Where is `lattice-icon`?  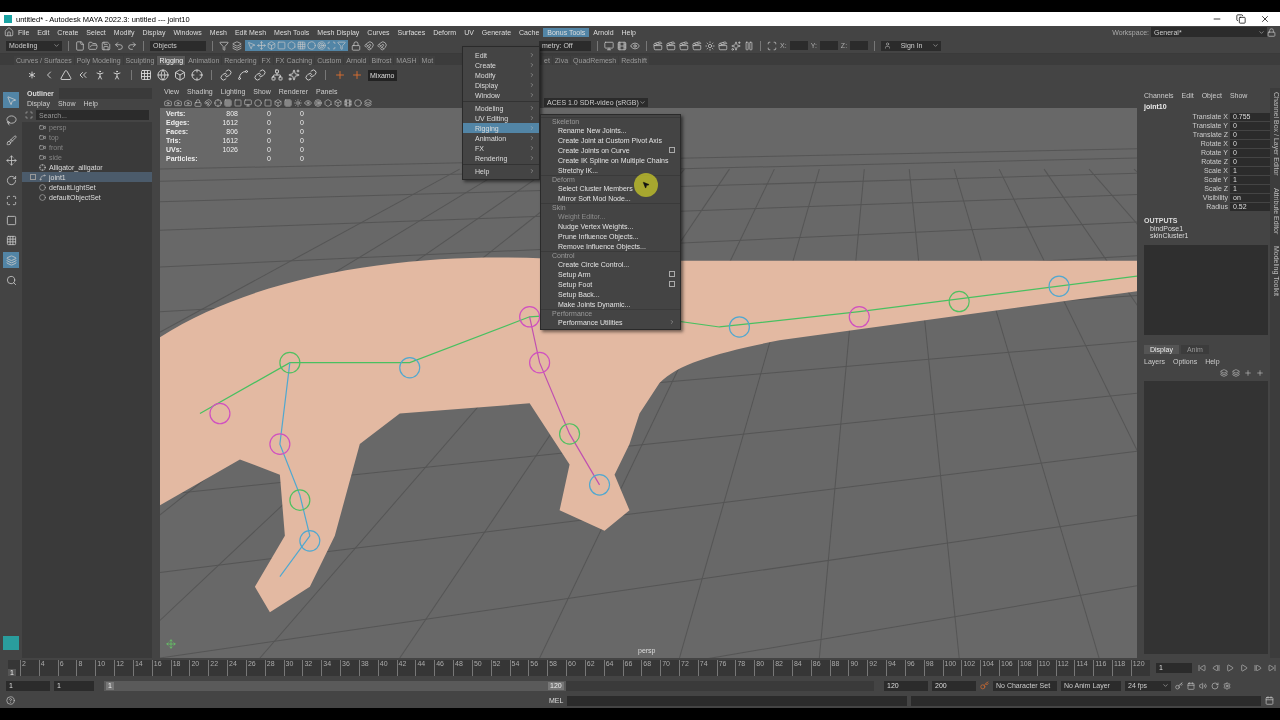 lattice-icon is located at coordinates (146, 75).